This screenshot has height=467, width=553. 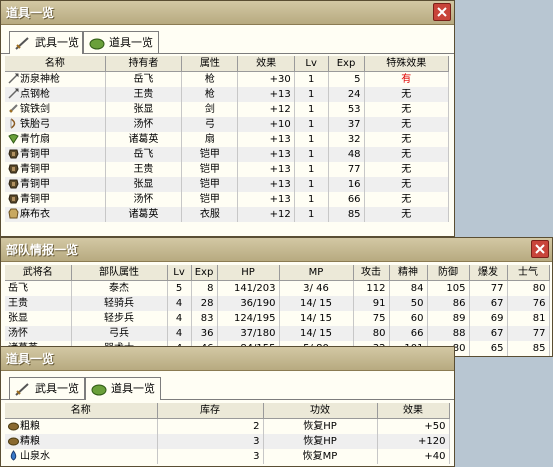 I want to click on column-header: 武将名, so click(x=38, y=273).